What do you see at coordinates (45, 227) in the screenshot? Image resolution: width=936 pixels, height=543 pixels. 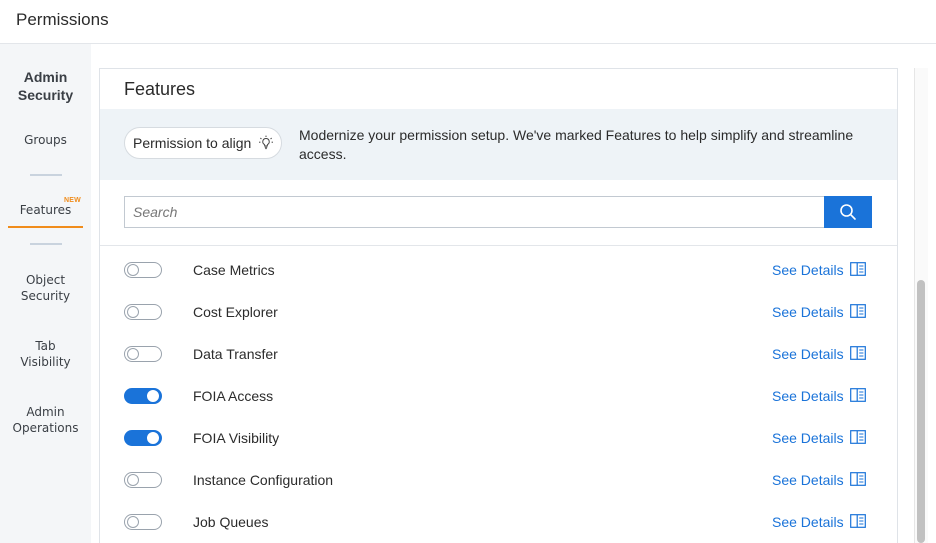 I see `active-tab-indicator` at bounding box center [45, 227].